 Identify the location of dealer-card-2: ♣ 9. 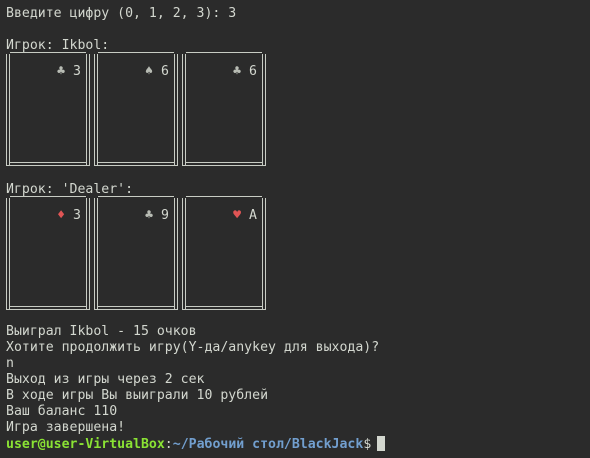
(136, 253).